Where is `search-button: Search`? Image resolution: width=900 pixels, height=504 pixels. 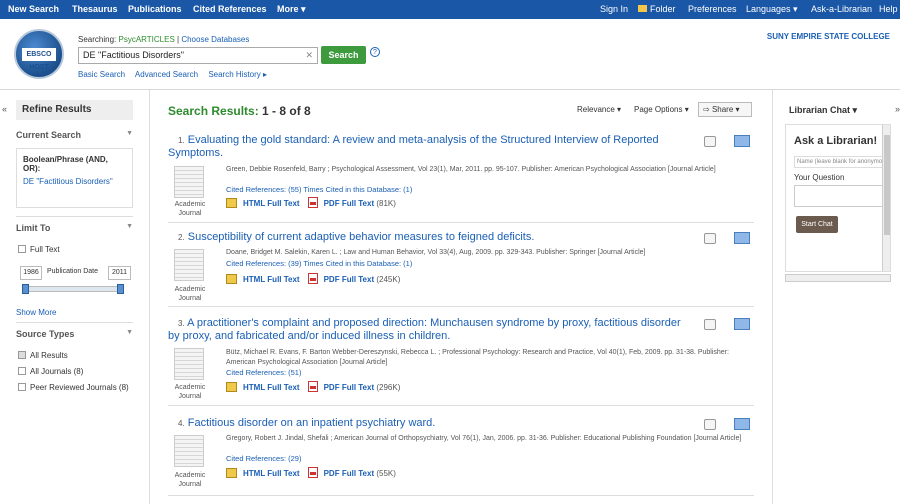 search-button: Search is located at coordinates (343, 55).